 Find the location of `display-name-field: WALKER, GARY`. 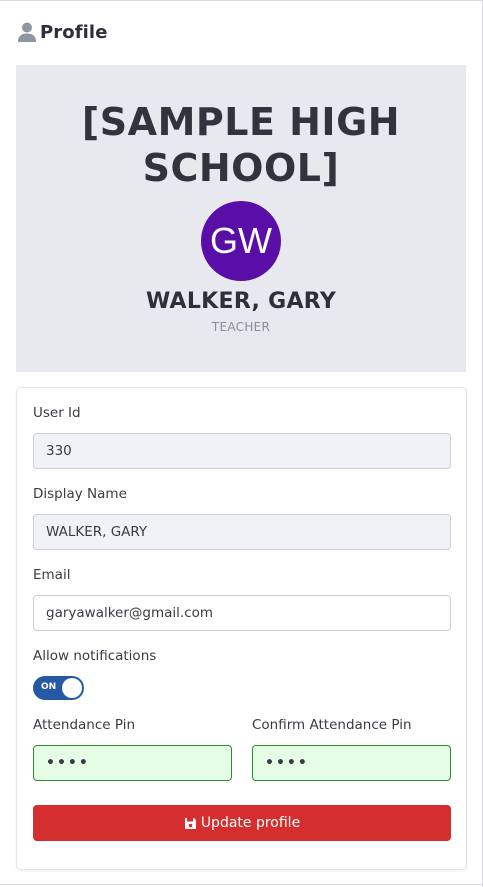

display-name-field: WALKER, GARY is located at coordinates (242, 532).